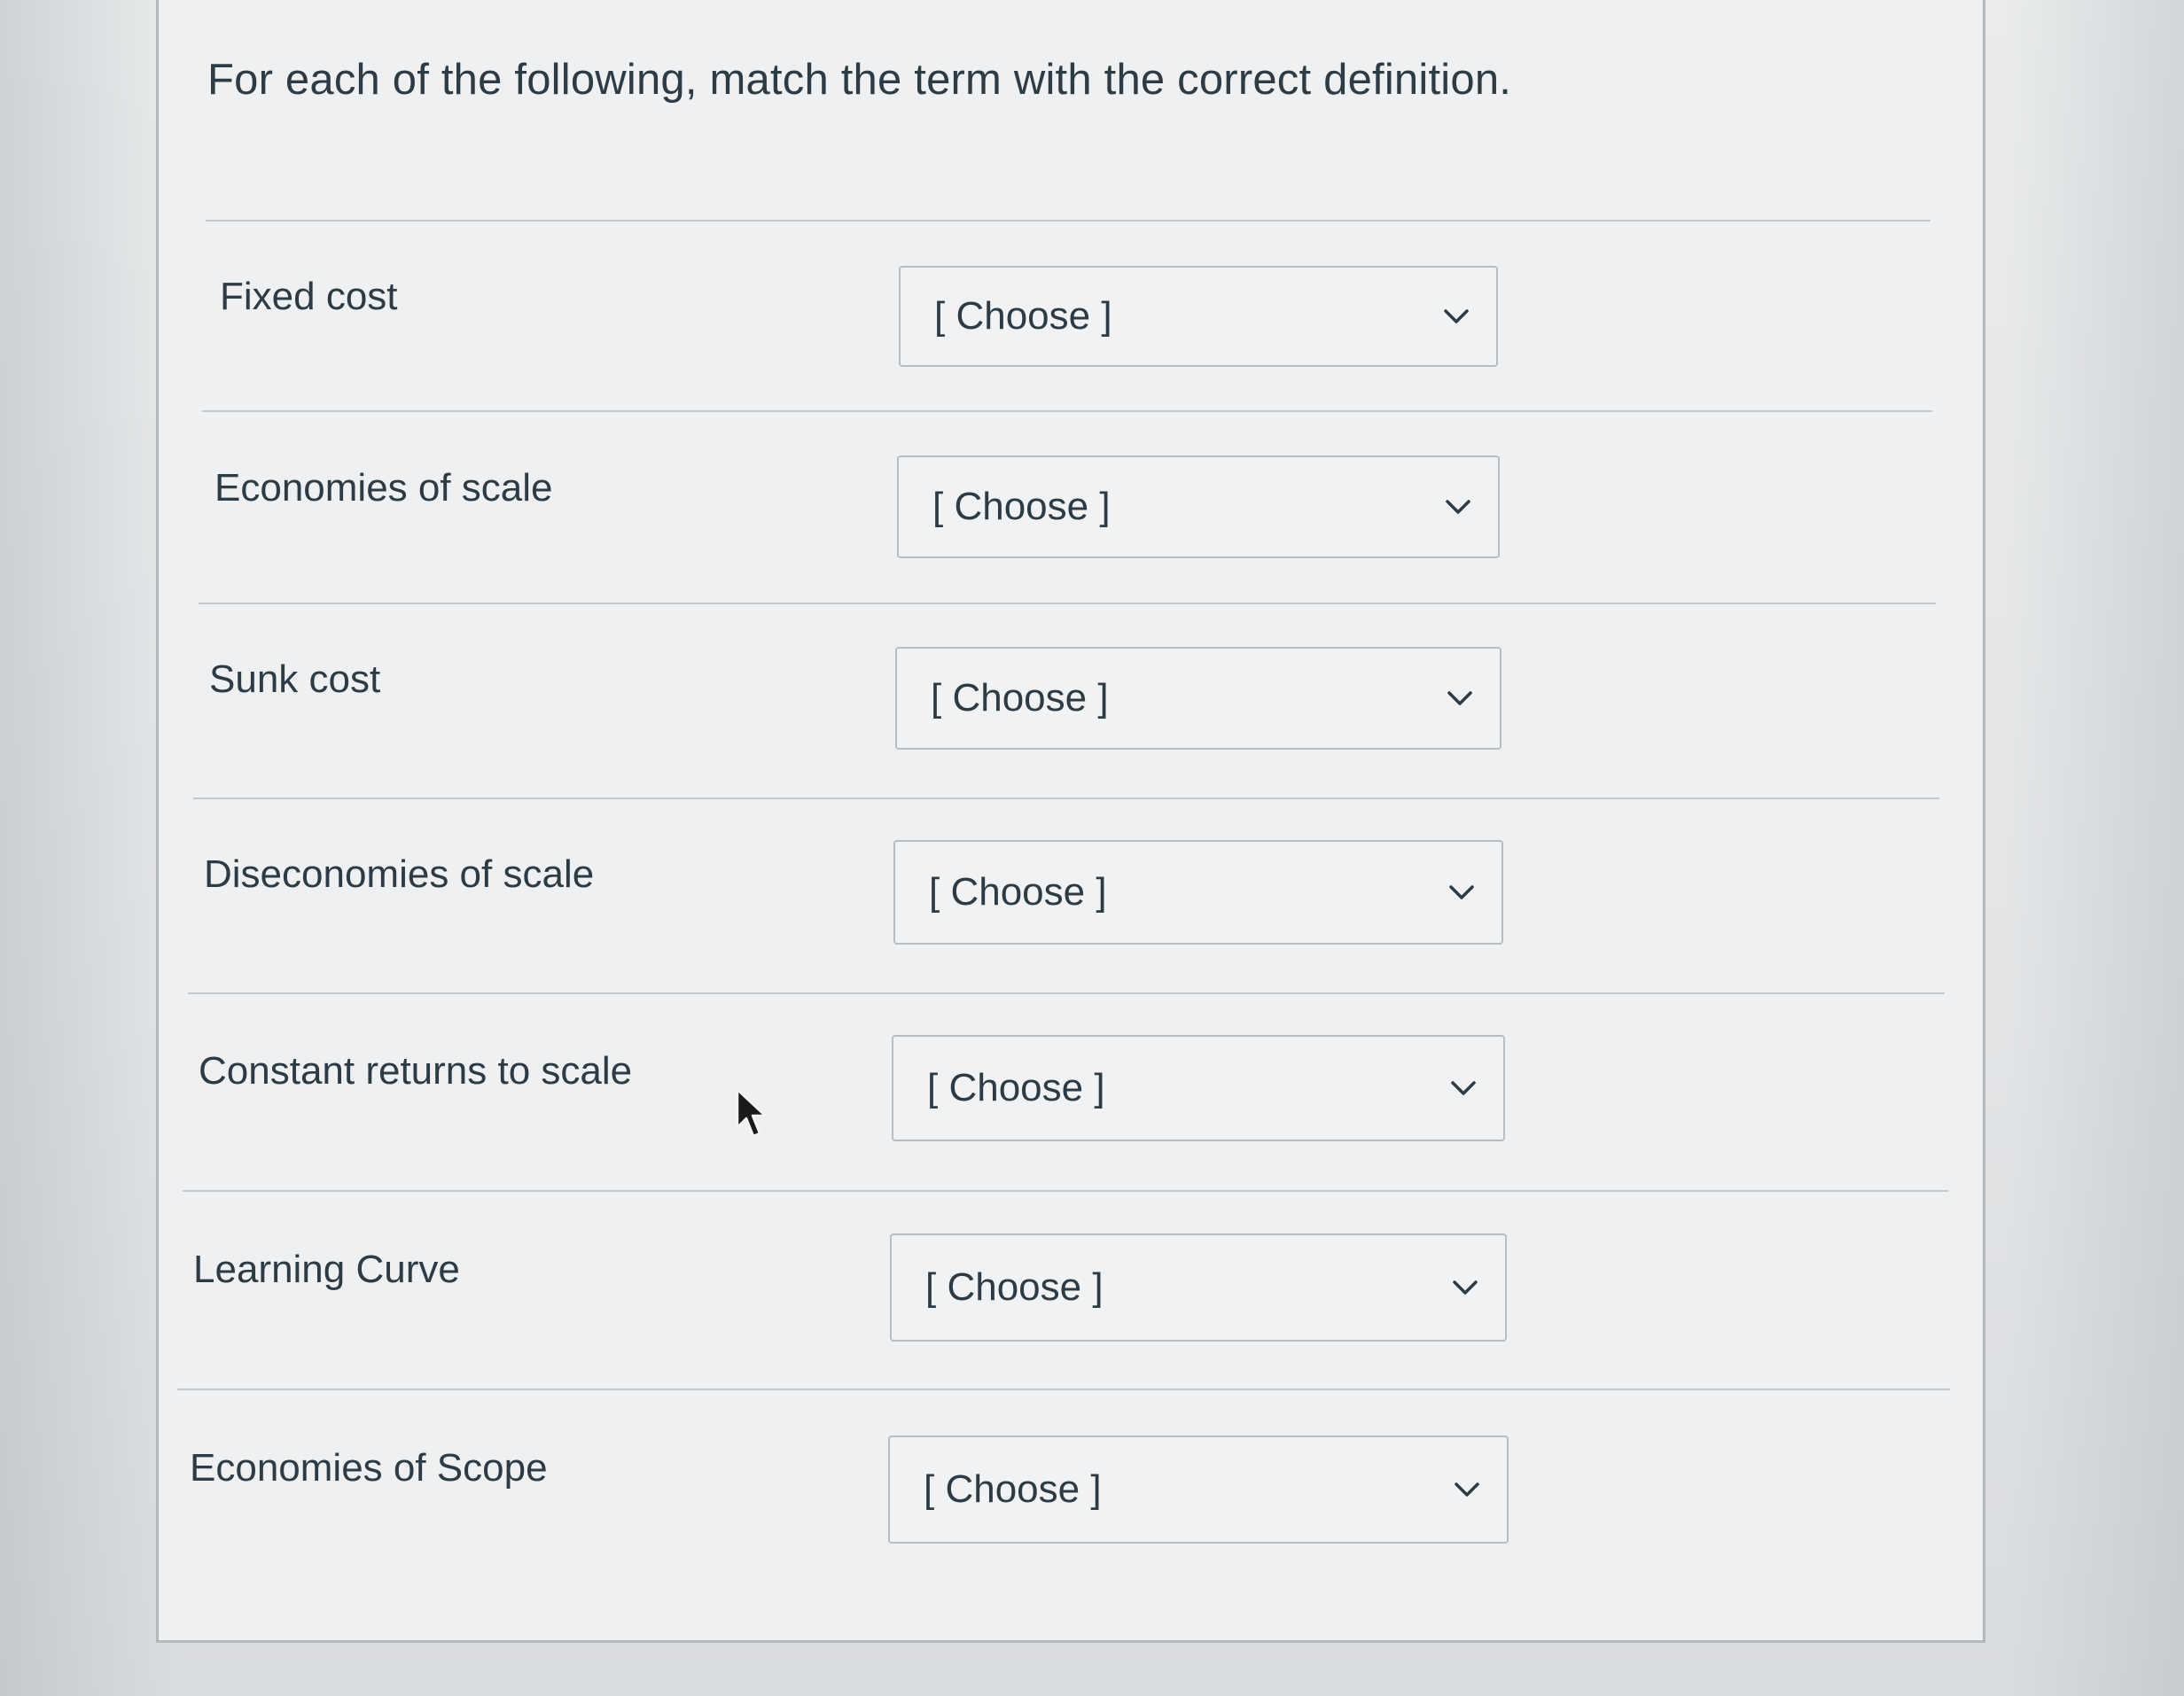 Image resolution: width=2184 pixels, height=1696 pixels. What do you see at coordinates (383, 488) in the screenshot?
I see `term-label-economies-of-scale: Economies of scale` at bounding box center [383, 488].